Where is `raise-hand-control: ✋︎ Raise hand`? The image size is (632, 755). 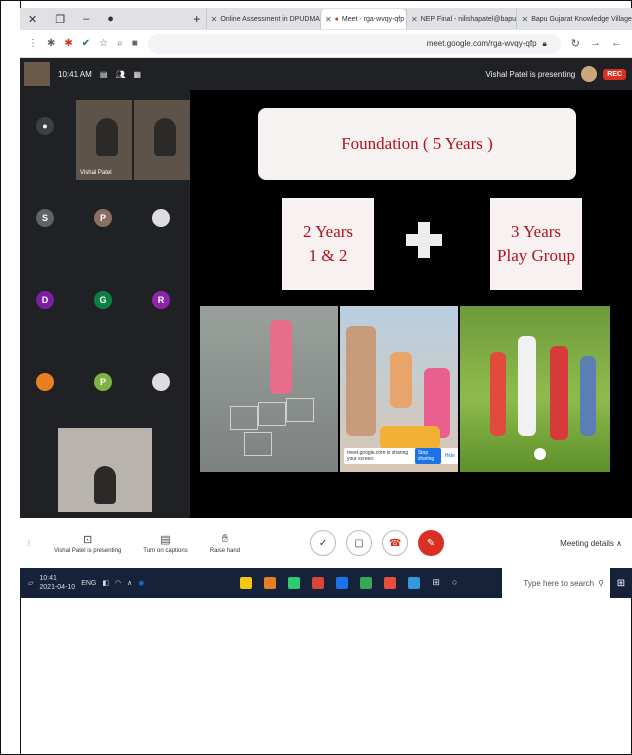
raise-hand-control: ✋︎ Raise hand is located at coordinates (225, 543).